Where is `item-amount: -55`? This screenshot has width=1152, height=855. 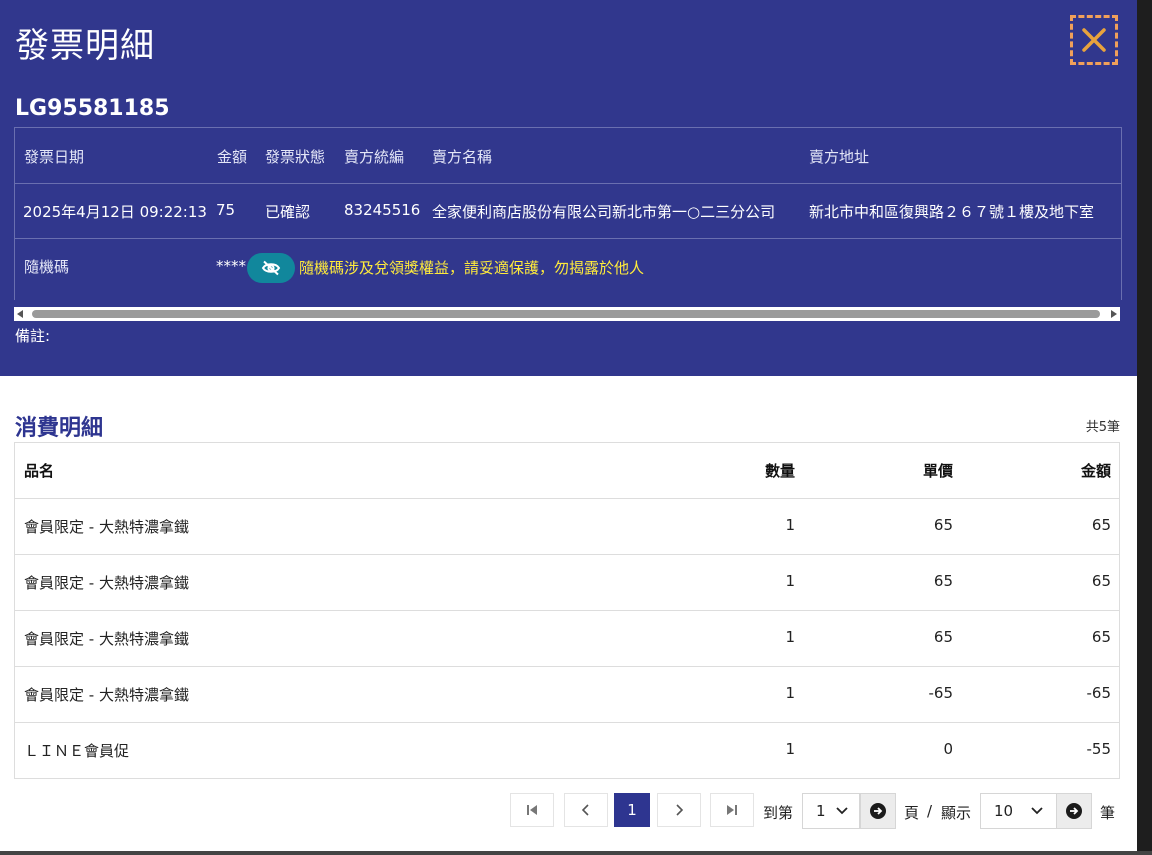 item-amount: -55 is located at coordinates (1099, 749).